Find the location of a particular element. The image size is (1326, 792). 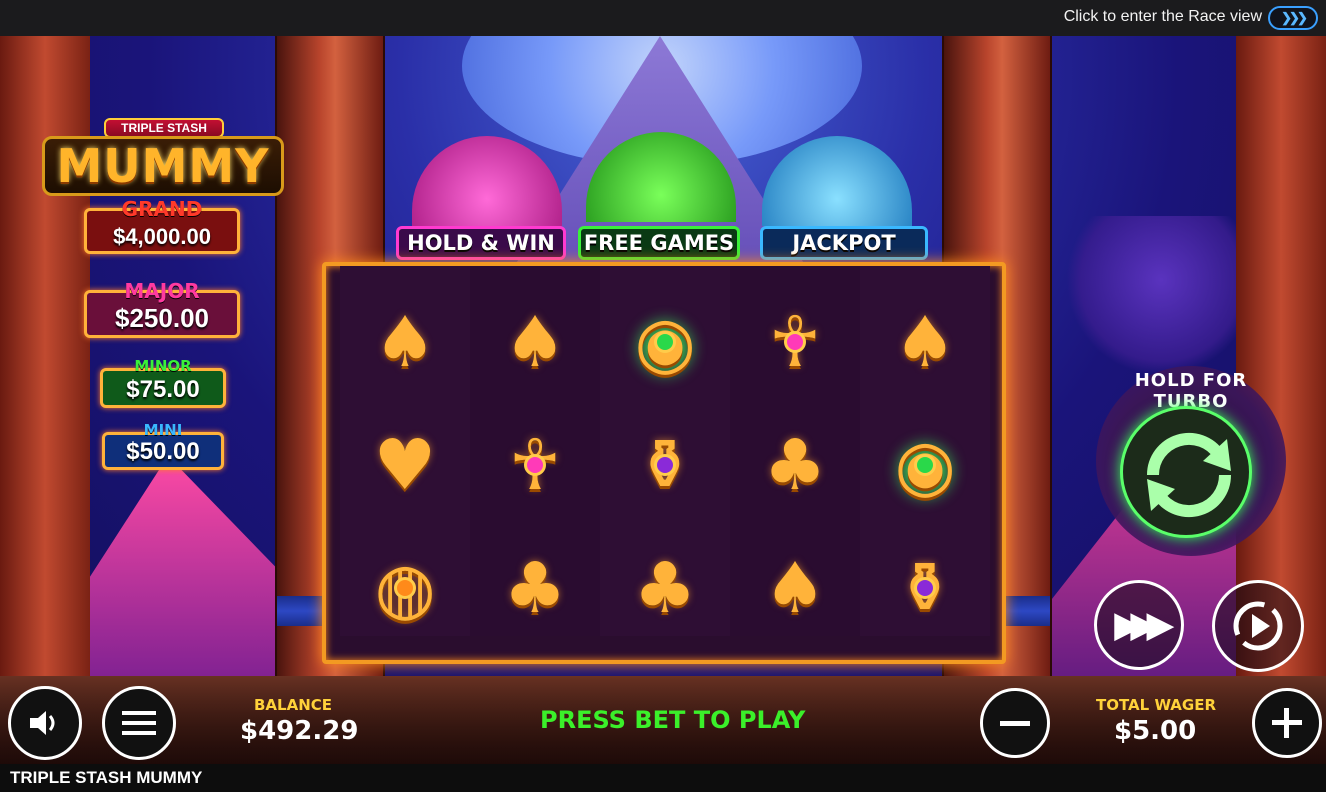

jackpot-grand-label: GRAND is located at coordinates (162, 209).